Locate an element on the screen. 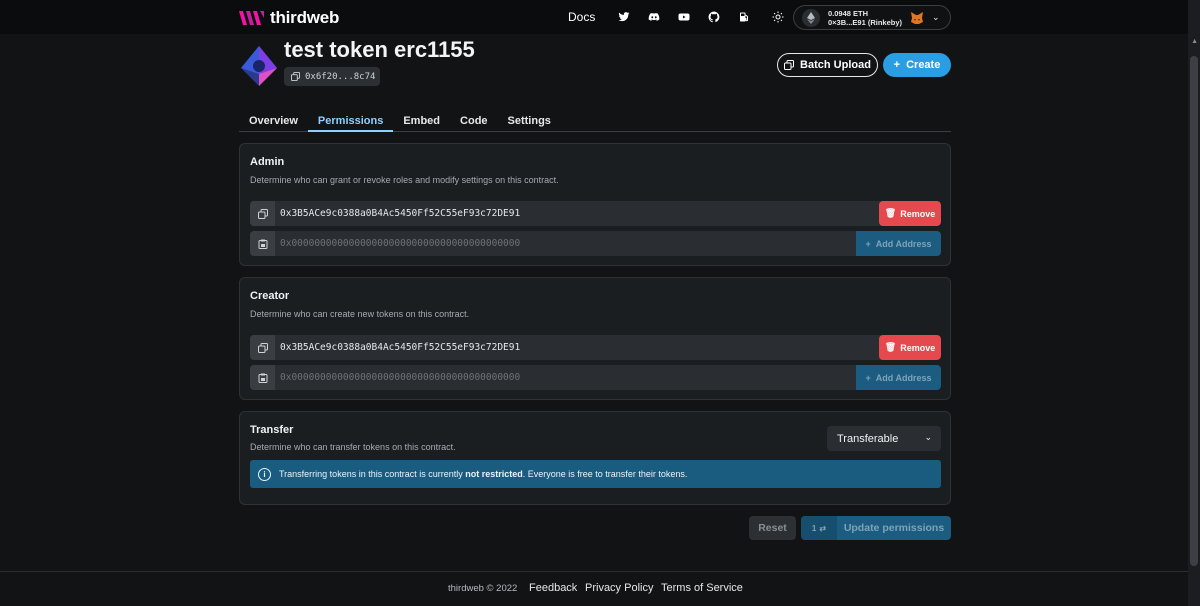 Image resolution: width=1200 pixels, height=606 pixels. theme-toggle-icon is located at coordinates (778, 17).